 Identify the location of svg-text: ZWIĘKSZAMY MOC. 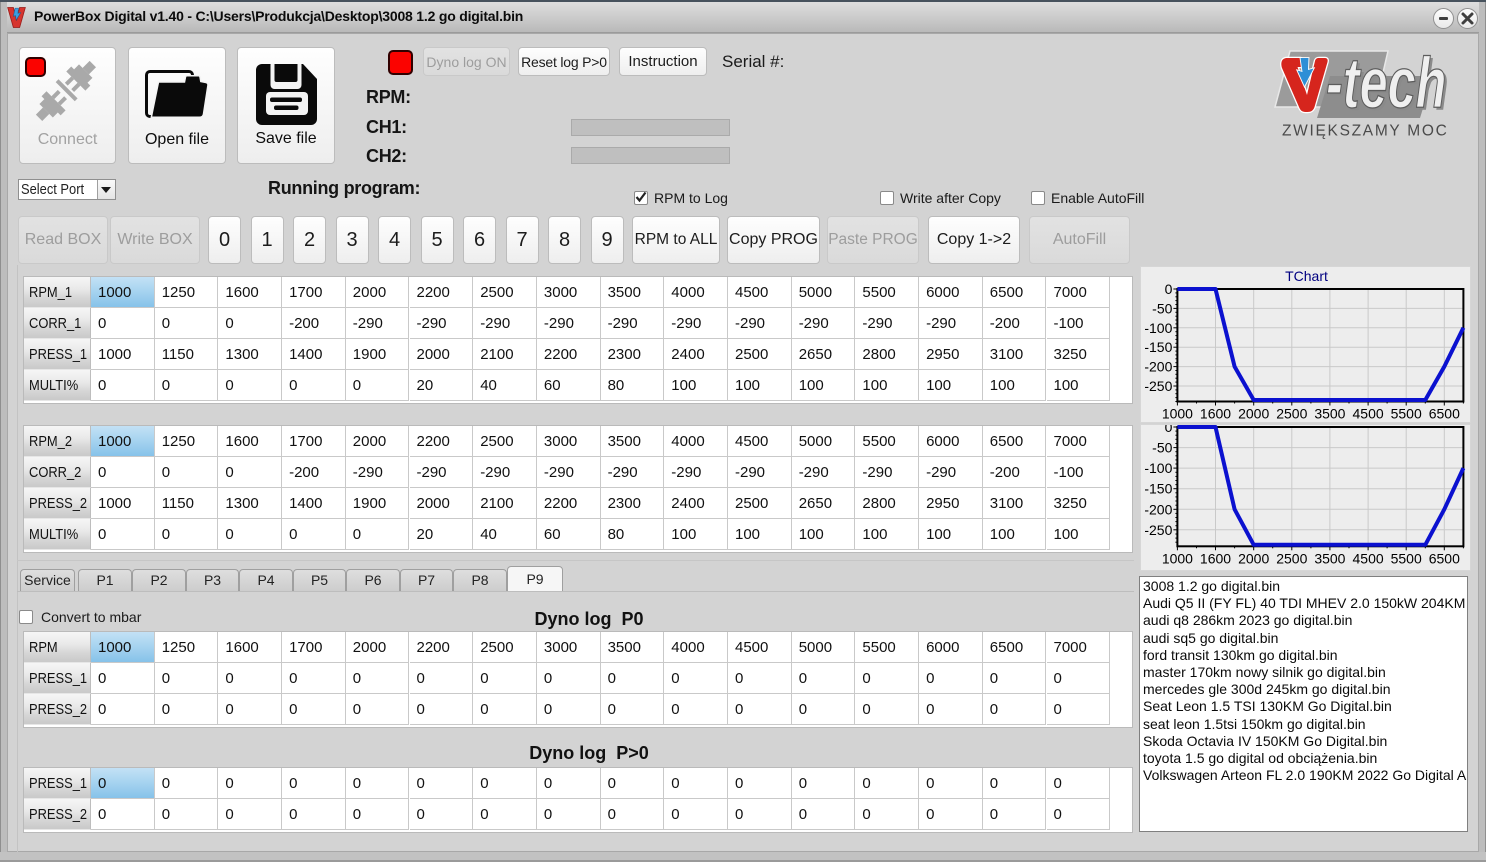
(1365, 131).